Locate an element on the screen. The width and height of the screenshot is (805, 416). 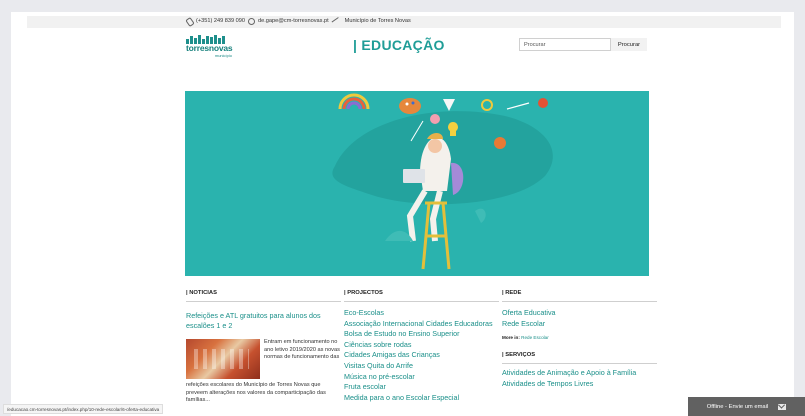
logo: torresnovas município is located at coordinates (209, 48).